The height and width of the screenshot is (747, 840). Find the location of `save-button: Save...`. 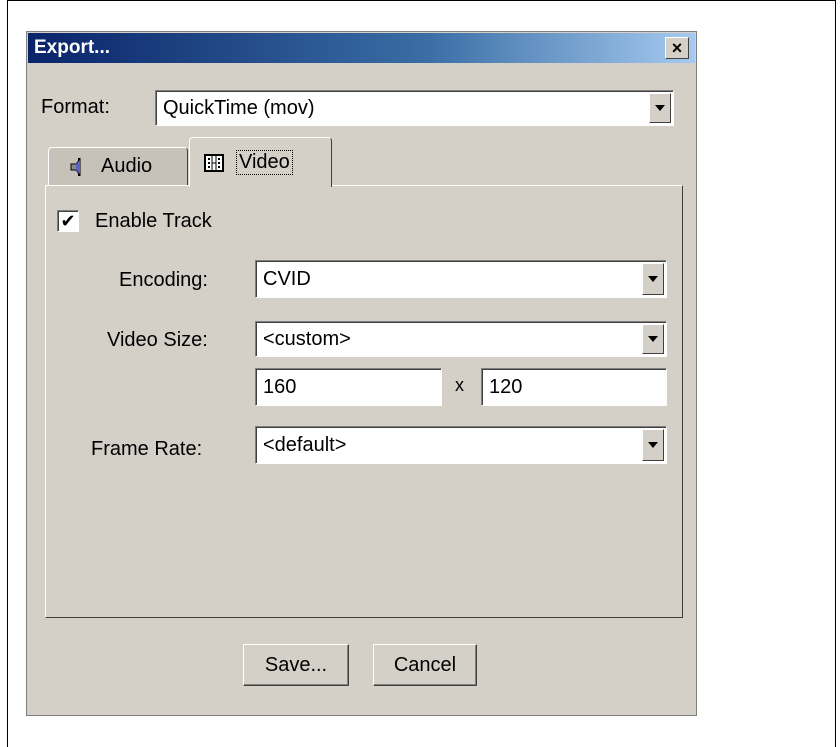

save-button: Save... is located at coordinates (296, 665).